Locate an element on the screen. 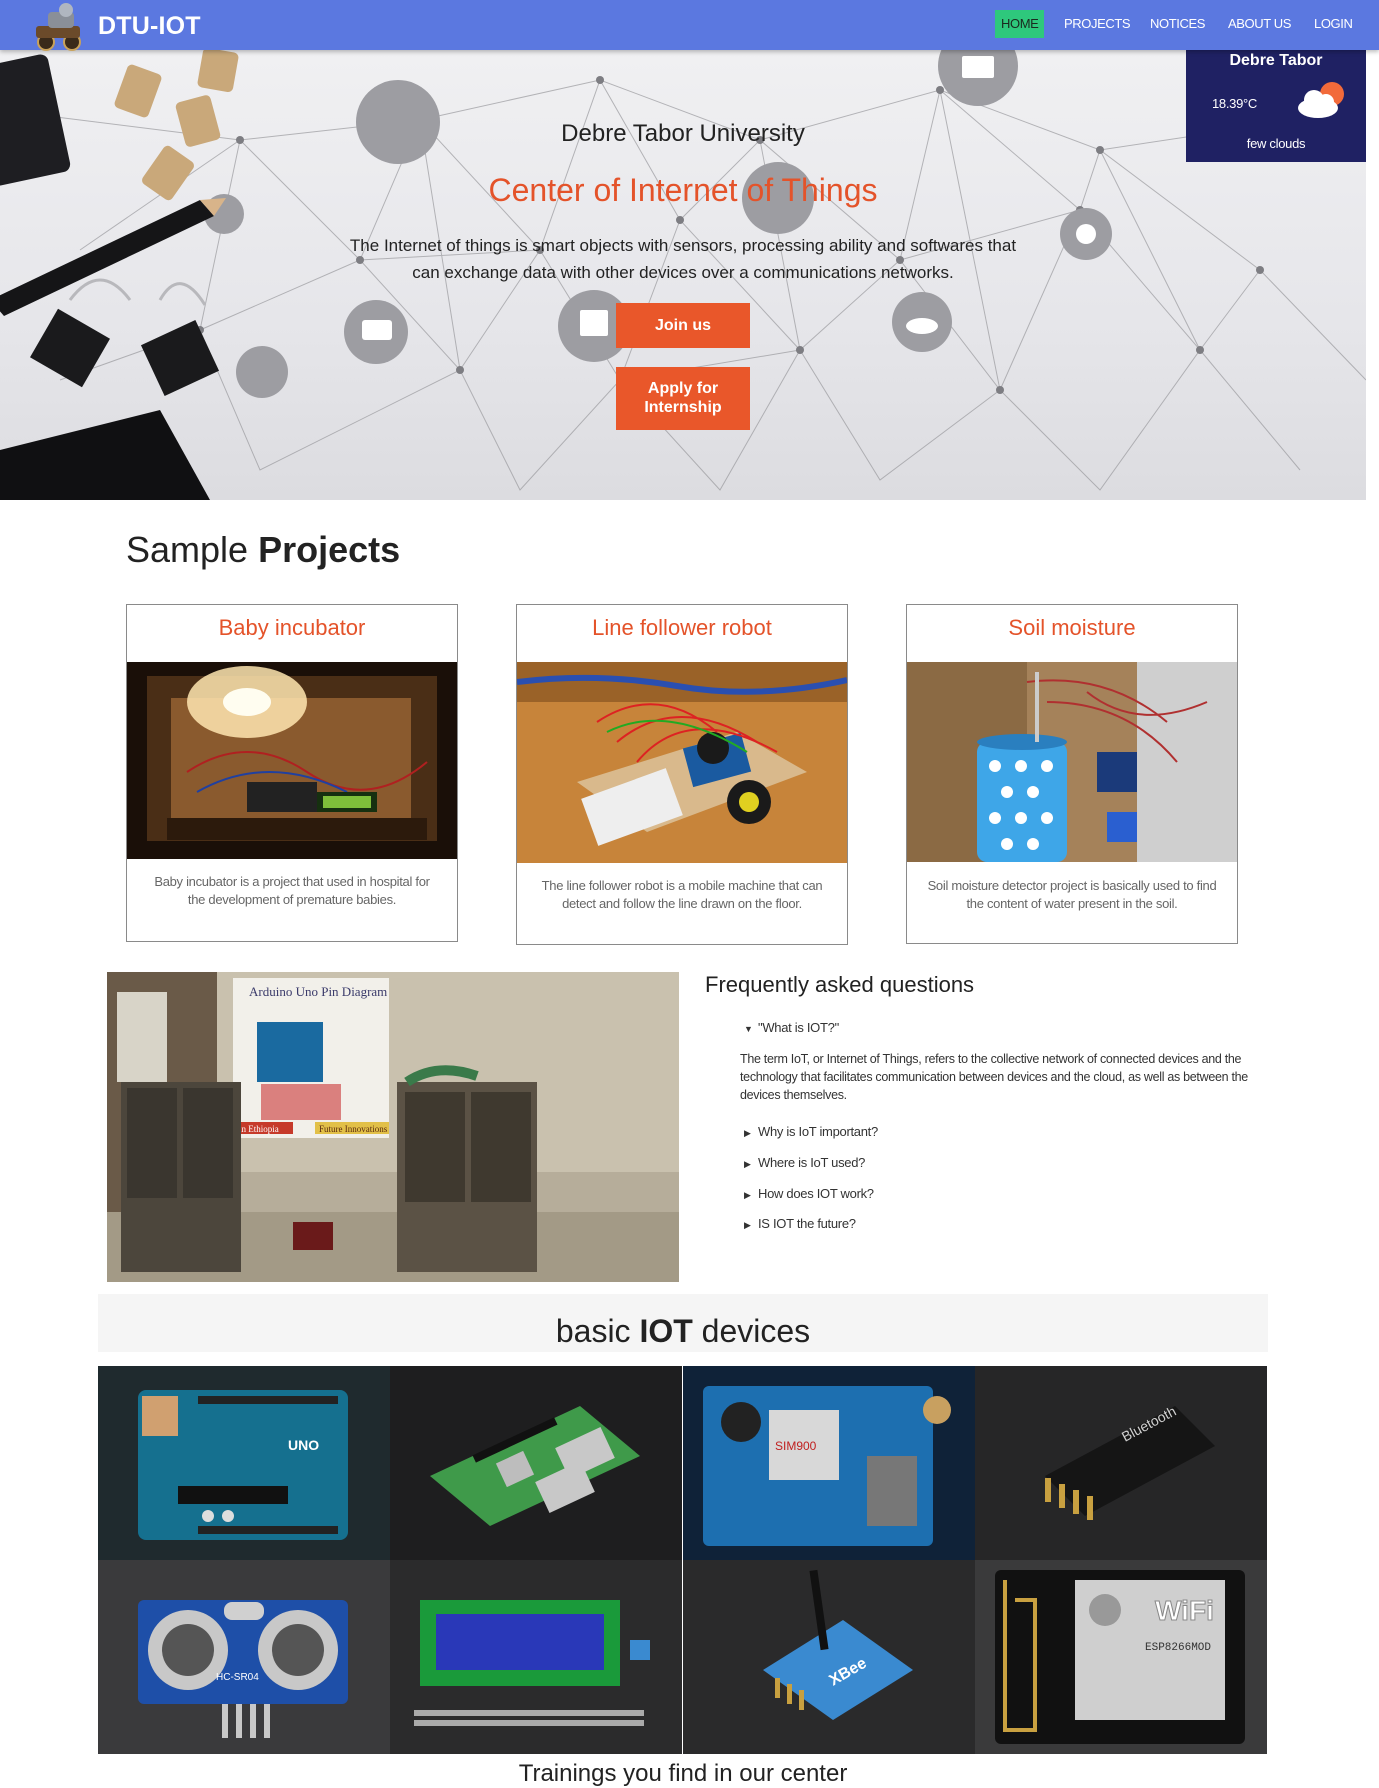 The height and width of the screenshot is (1788, 1379). devices-title-bold: IOT is located at coordinates (666, 1331).